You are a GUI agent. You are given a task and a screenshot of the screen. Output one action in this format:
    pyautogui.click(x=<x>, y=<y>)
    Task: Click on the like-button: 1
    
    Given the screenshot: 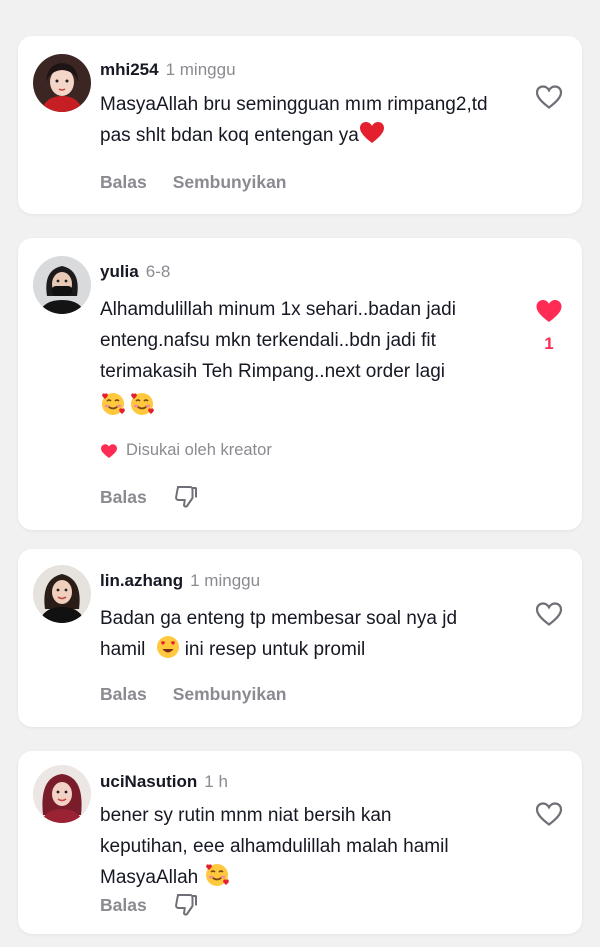 What is the action you would take?
    pyautogui.click(x=549, y=326)
    